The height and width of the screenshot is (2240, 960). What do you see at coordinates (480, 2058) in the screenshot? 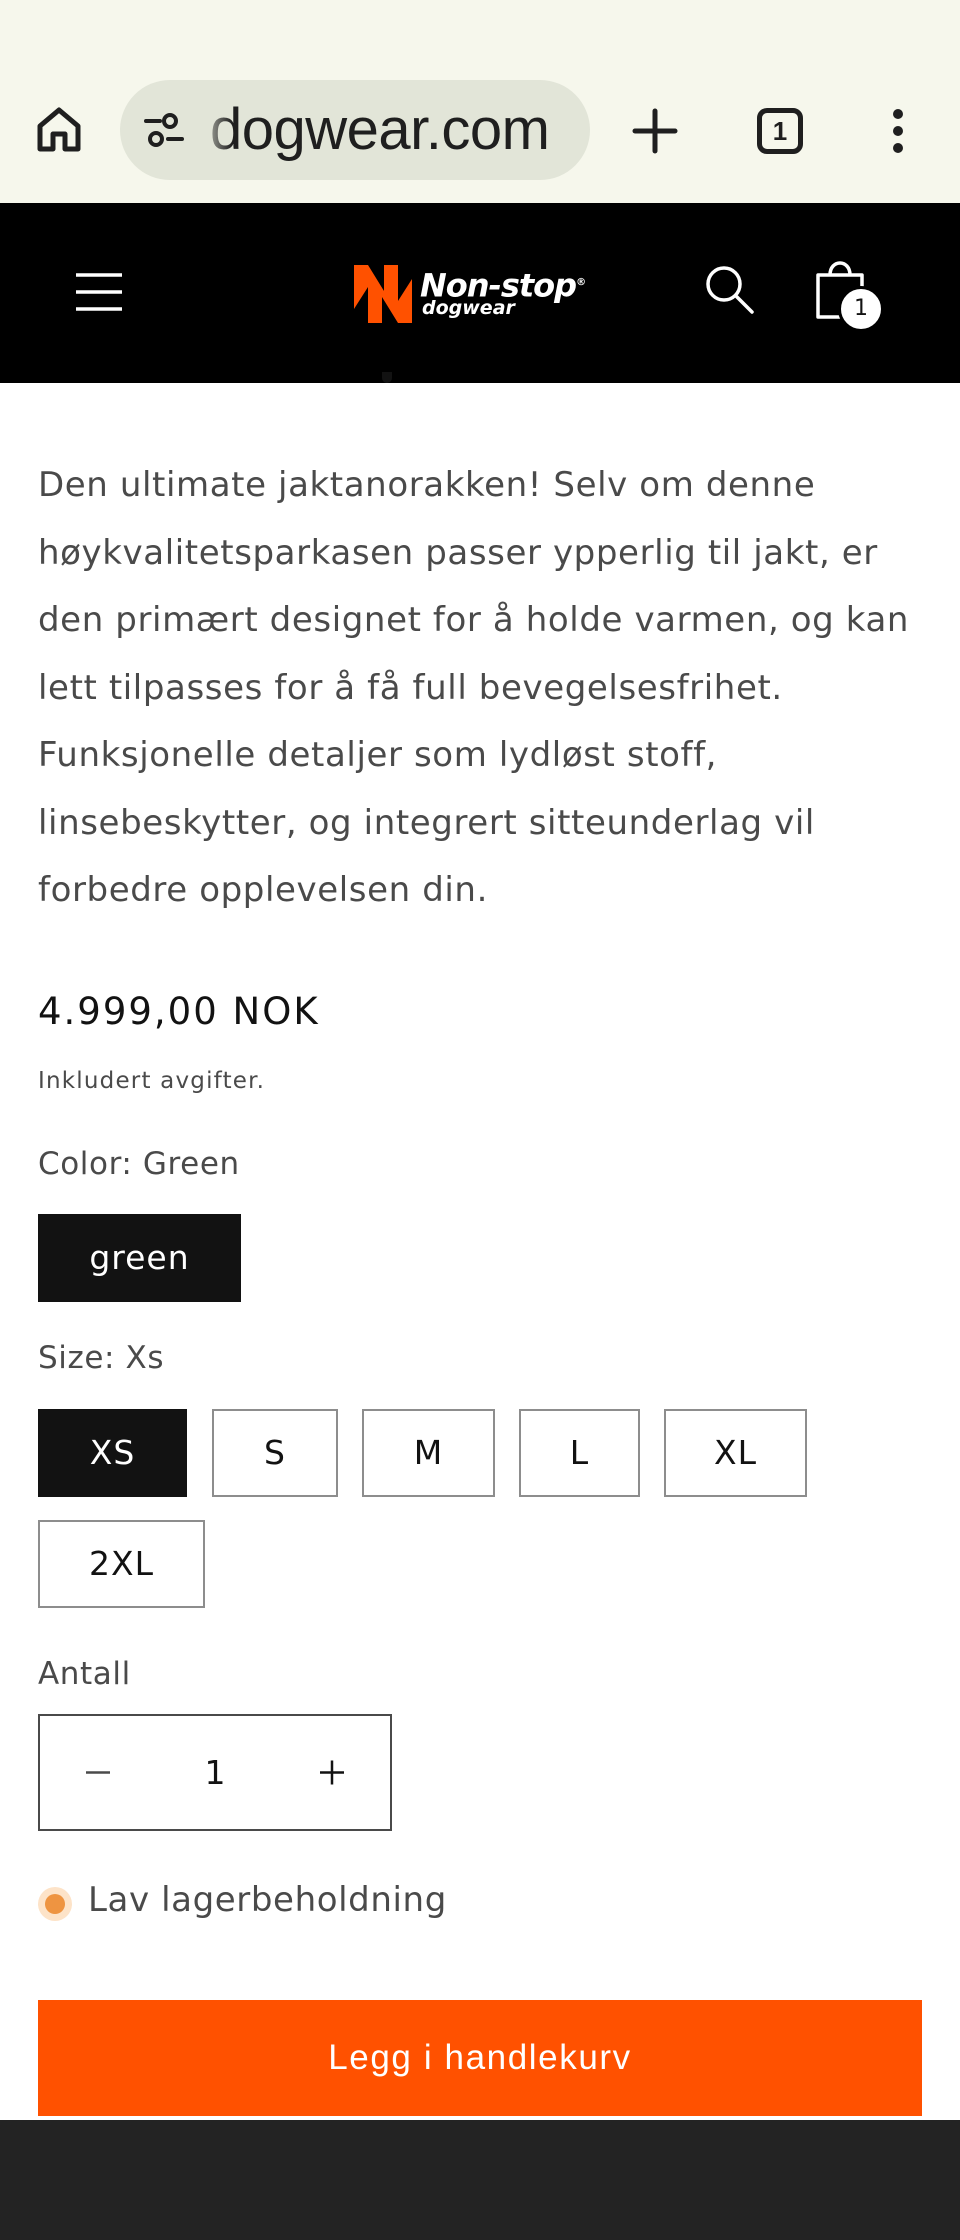
I see `add-to-cart-button: Legg i handlekurv` at bounding box center [480, 2058].